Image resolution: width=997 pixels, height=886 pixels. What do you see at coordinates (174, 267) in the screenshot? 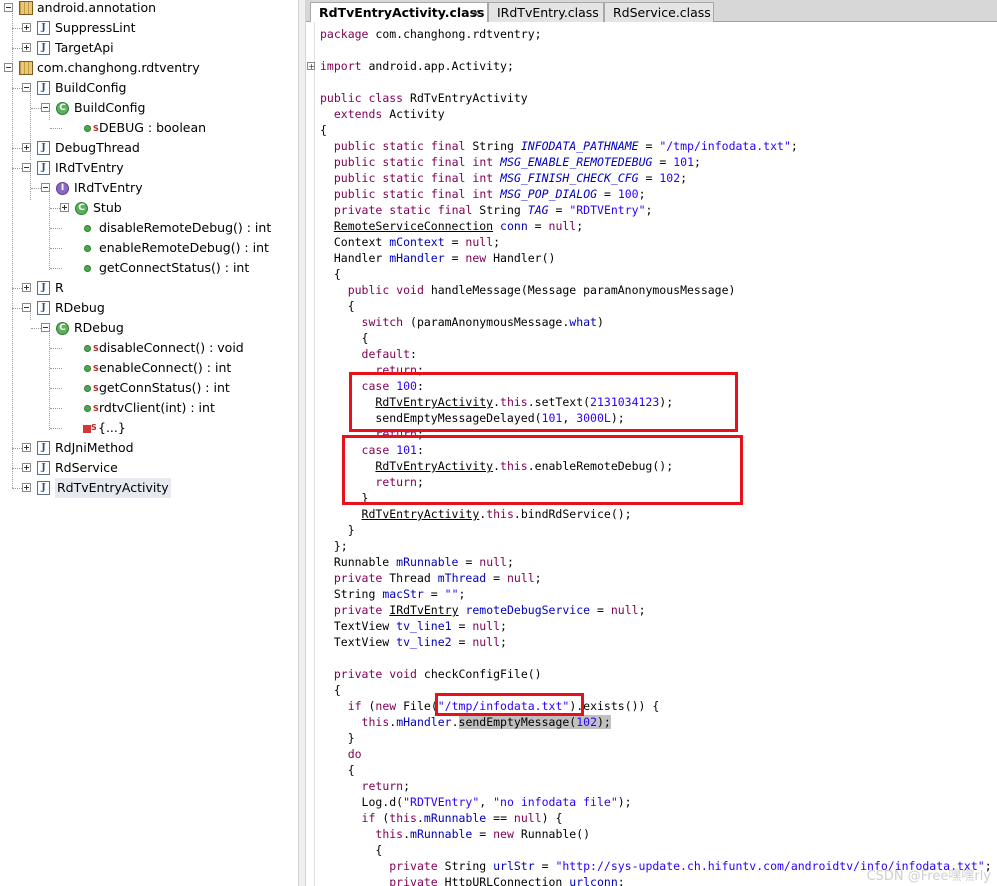
I see `tree-item-label: getConnectStatus() : int` at bounding box center [174, 267].